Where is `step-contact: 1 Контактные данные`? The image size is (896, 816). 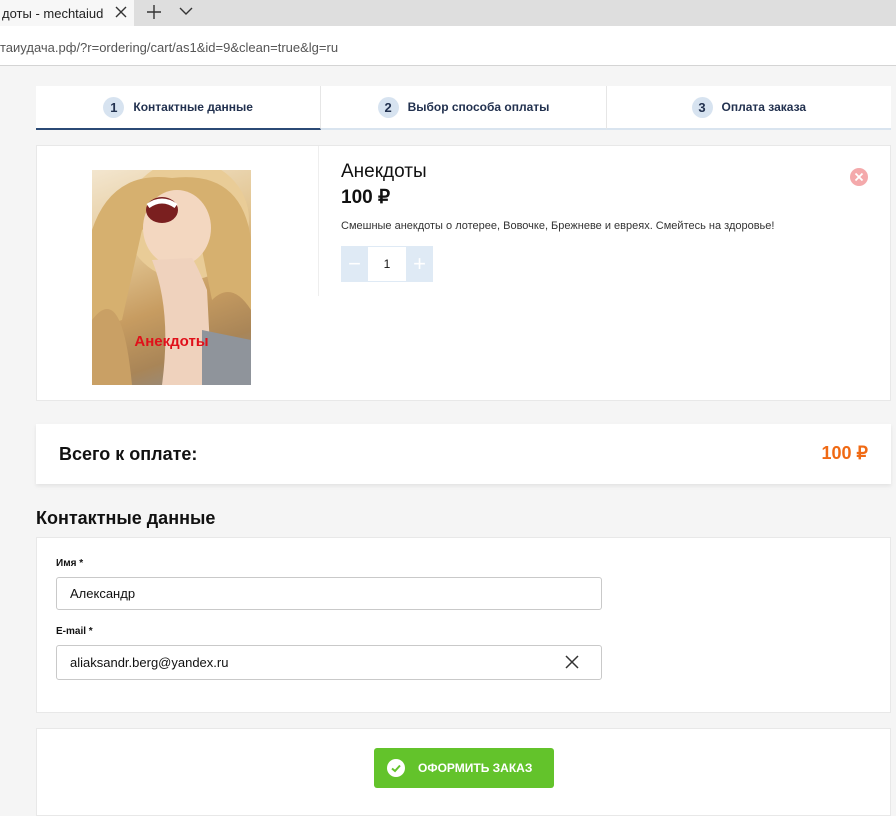
step-contact: 1 Контактные данные is located at coordinates (179, 108).